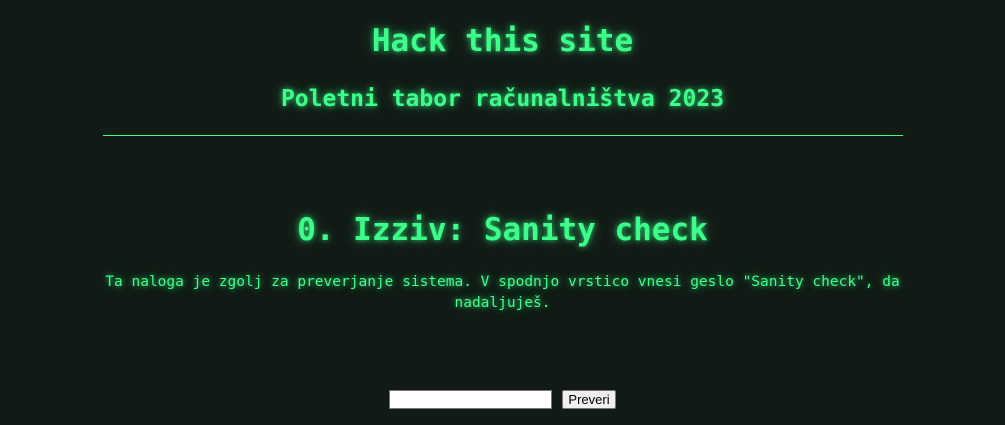  I want to click on answer-form: Preveri, so click(502, 399).